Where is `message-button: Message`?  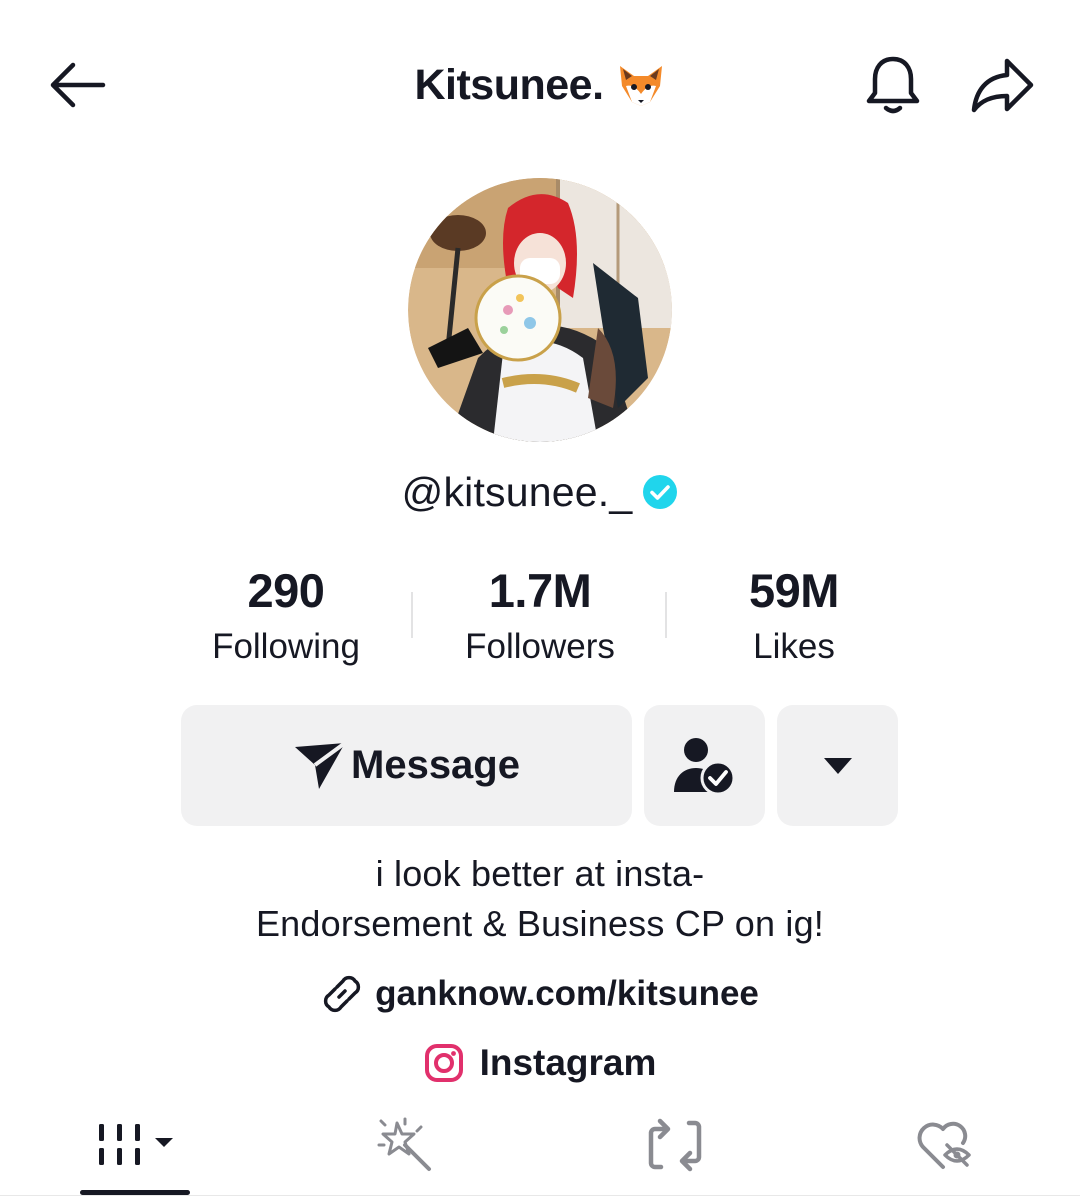
message-button: Message is located at coordinates (406, 765).